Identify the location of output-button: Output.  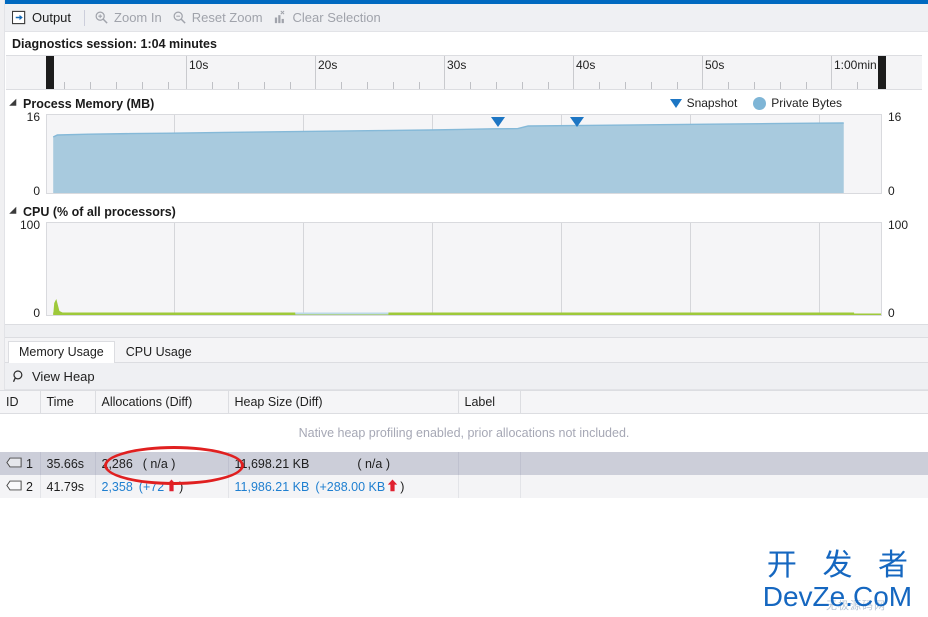
(44, 17).